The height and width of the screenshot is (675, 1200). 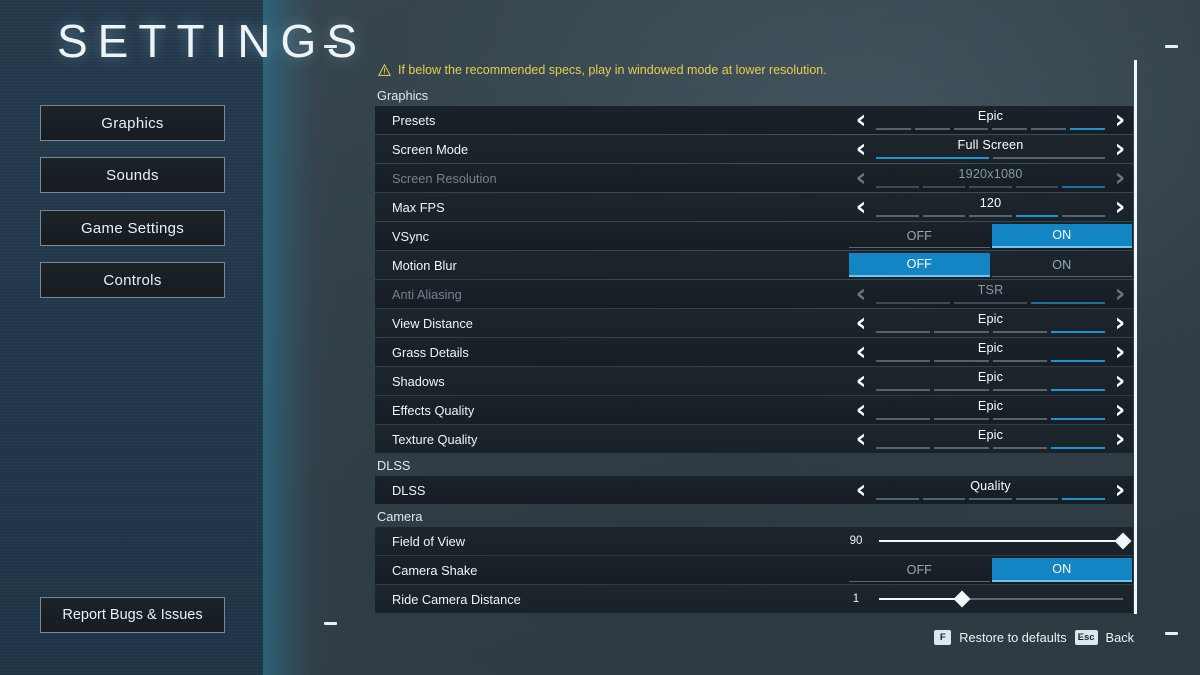 I want to click on setting-row-presets: Presets ‹ Epic ›, so click(x=754, y=120).